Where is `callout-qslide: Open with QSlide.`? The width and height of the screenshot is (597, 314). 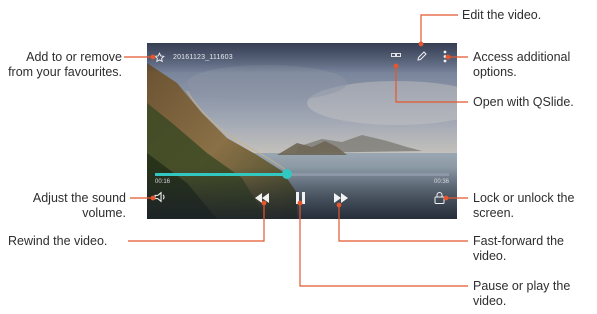 callout-qslide: Open with QSlide. is located at coordinates (523, 102).